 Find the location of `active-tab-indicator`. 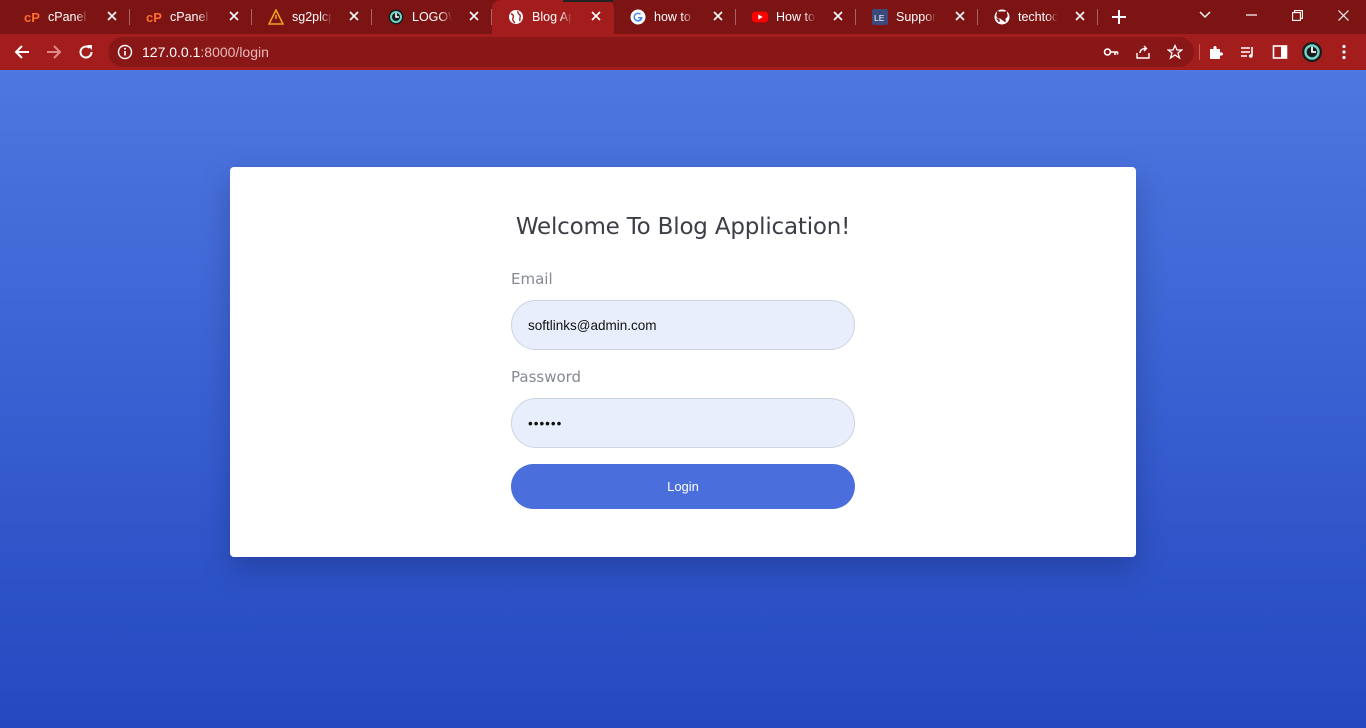

active-tab-indicator is located at coordinates (588, 1).